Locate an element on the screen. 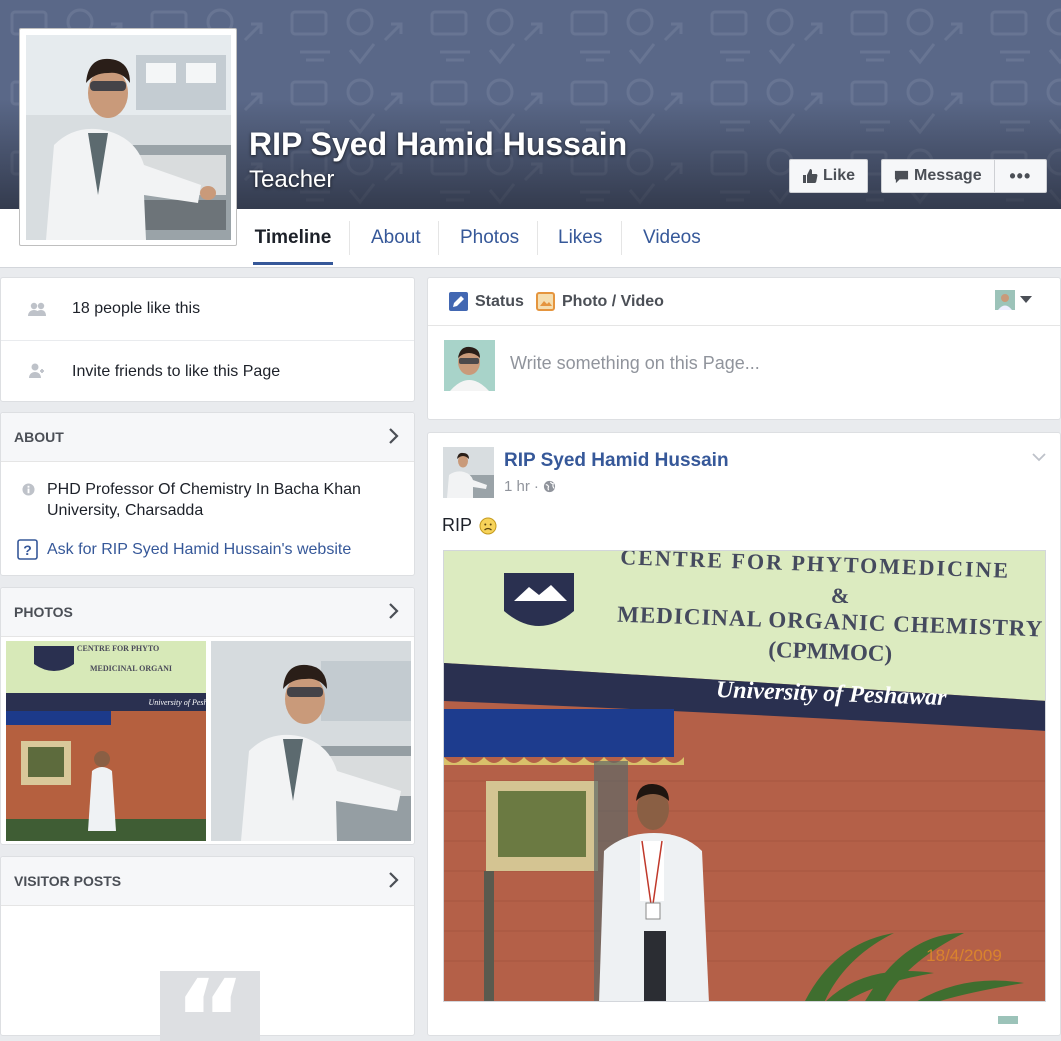 Image resolution: width=1061 pixels, height=1041 pixels. profile-photo is located at coordinates (128, 137).